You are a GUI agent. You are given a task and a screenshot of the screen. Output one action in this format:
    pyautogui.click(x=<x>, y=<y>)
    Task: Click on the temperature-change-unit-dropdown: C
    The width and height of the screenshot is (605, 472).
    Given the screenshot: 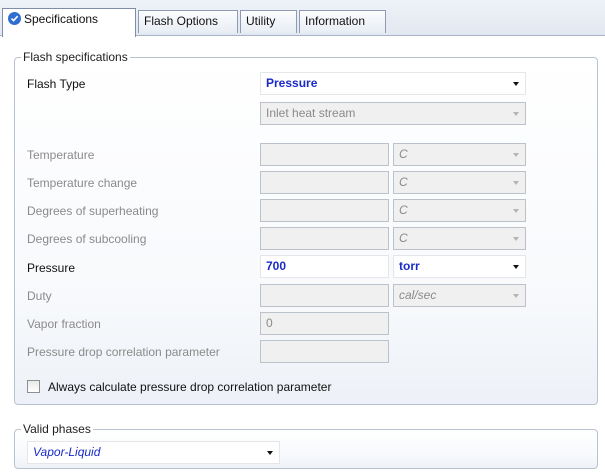 What is the action you would take?
    pyautogui.click(x=459, y=182)
    